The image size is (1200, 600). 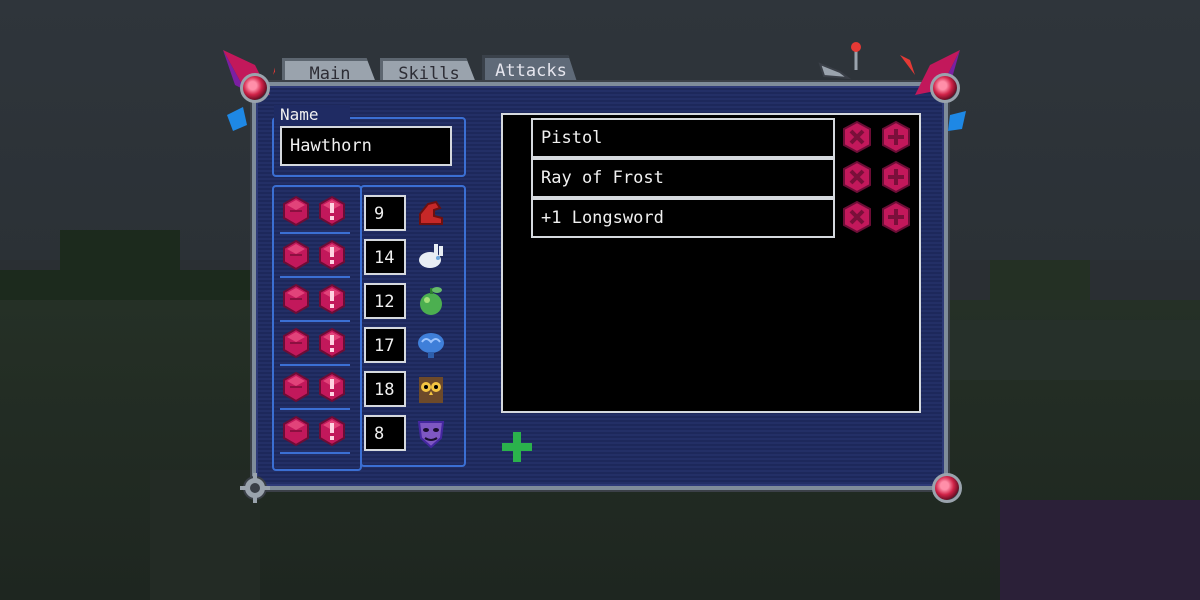 What do you see at coordinates (312, 115) in the screenshot?
I see `name-label: Name` at bounding box center [312, 115].